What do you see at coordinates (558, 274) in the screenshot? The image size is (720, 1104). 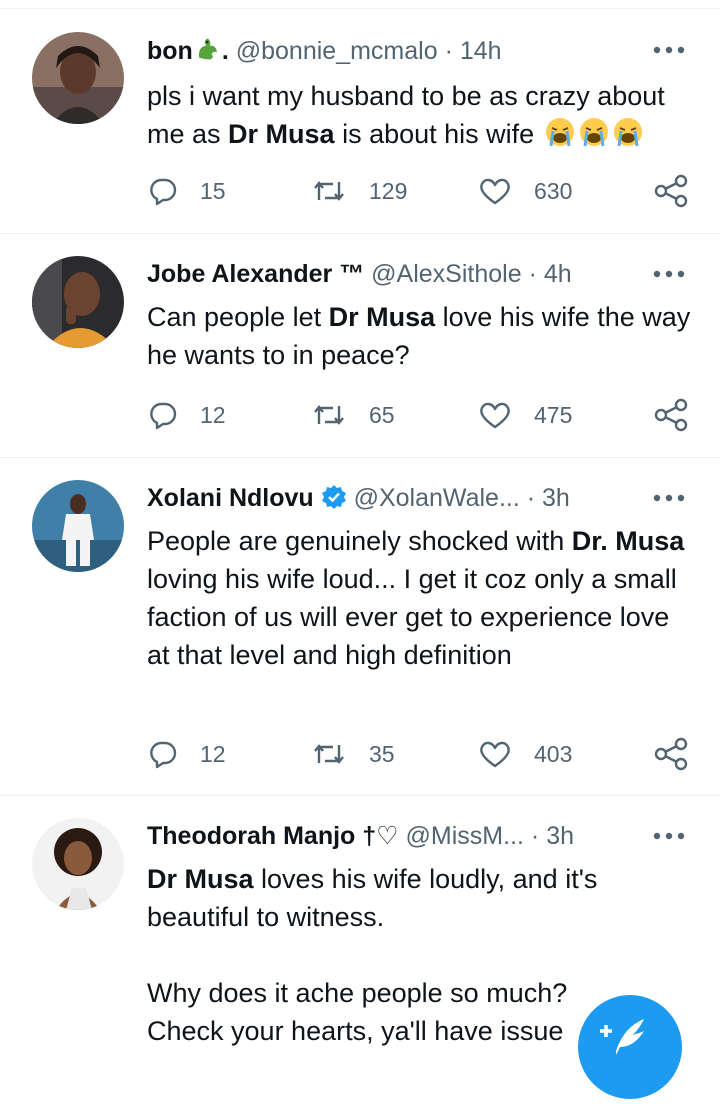 I see `tweet-time: 4h` at bounding box center [558, 274].